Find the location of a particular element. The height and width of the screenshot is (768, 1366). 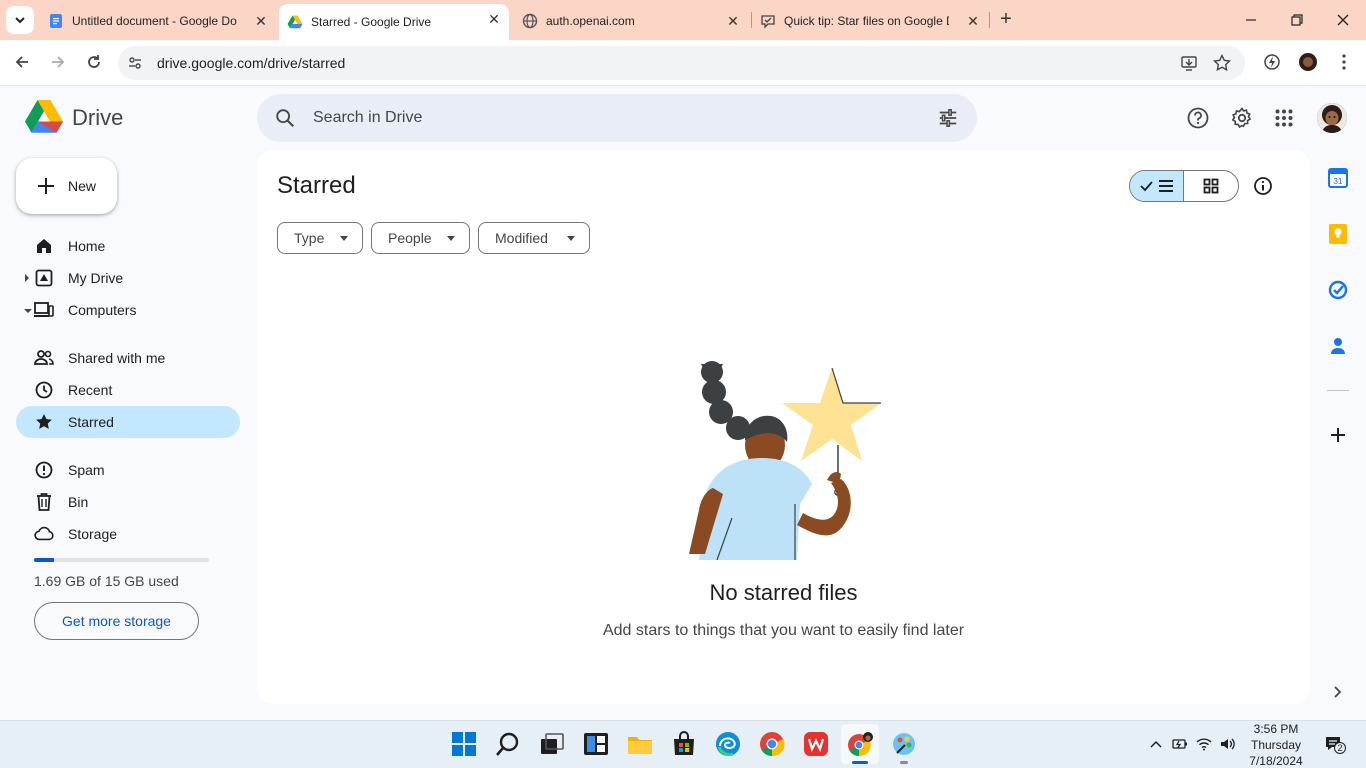

calendar-app-icon: 31 is located at coordinates (1338, 178).